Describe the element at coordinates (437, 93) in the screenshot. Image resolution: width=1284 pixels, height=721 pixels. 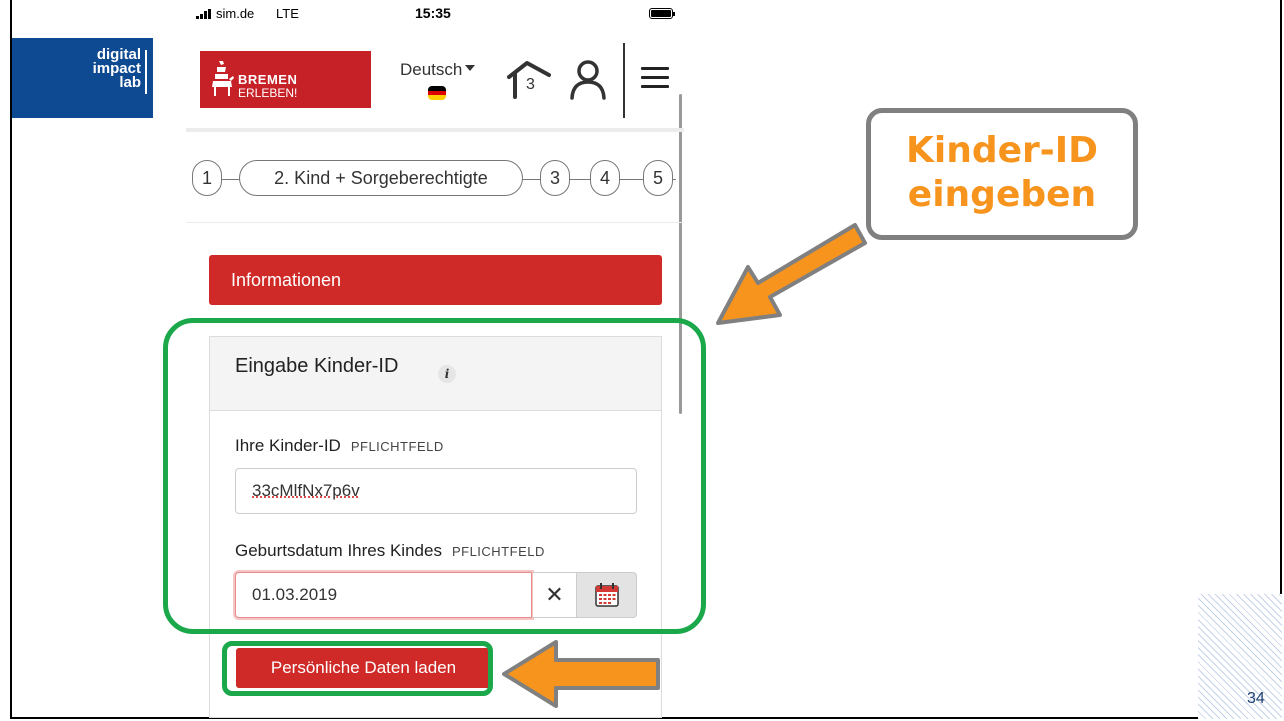
I see `german-flag-icon` at that location.